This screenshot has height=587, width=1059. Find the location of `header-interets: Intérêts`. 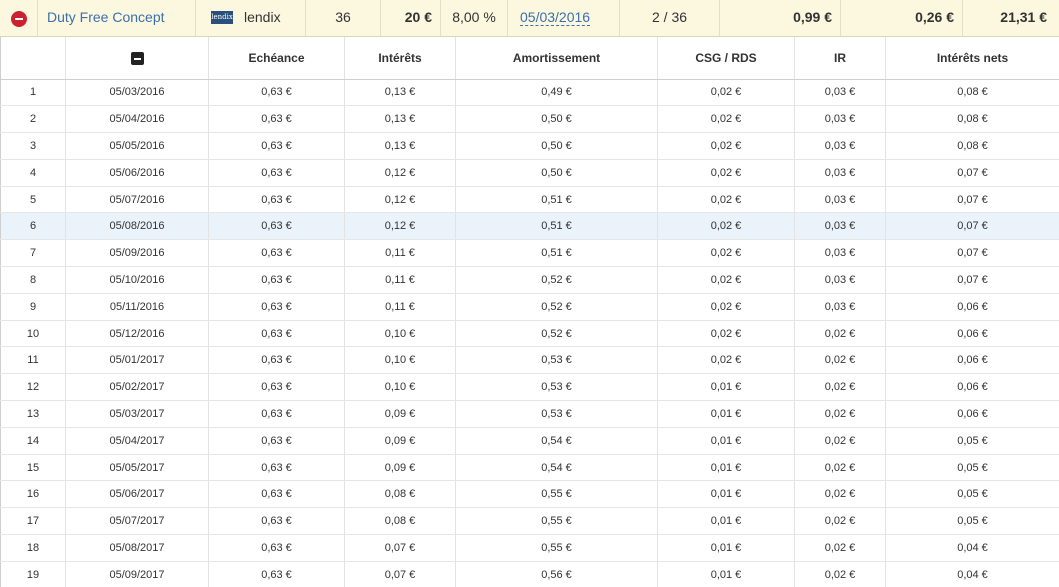

header-interets: Intérêts is located at coordinates (400, 58).